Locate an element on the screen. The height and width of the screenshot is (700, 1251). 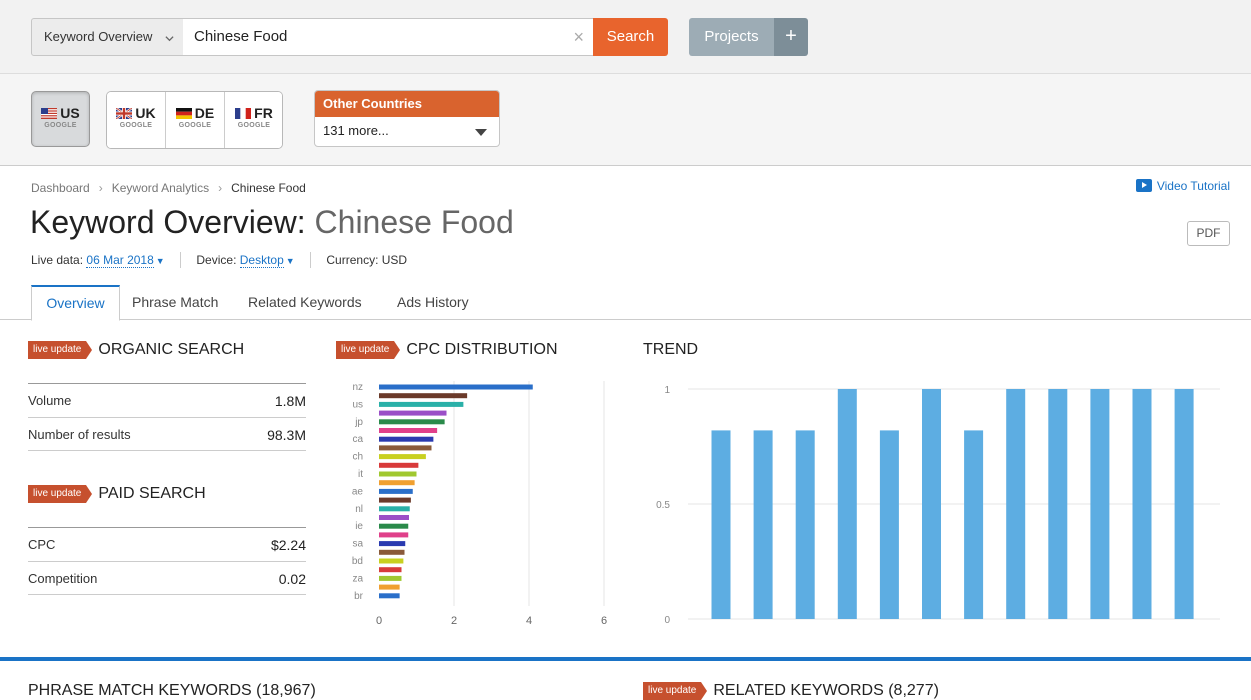
related-keywords-heading: RELATED KEYWORDS (8,277) is located at coordinates (826, 690).